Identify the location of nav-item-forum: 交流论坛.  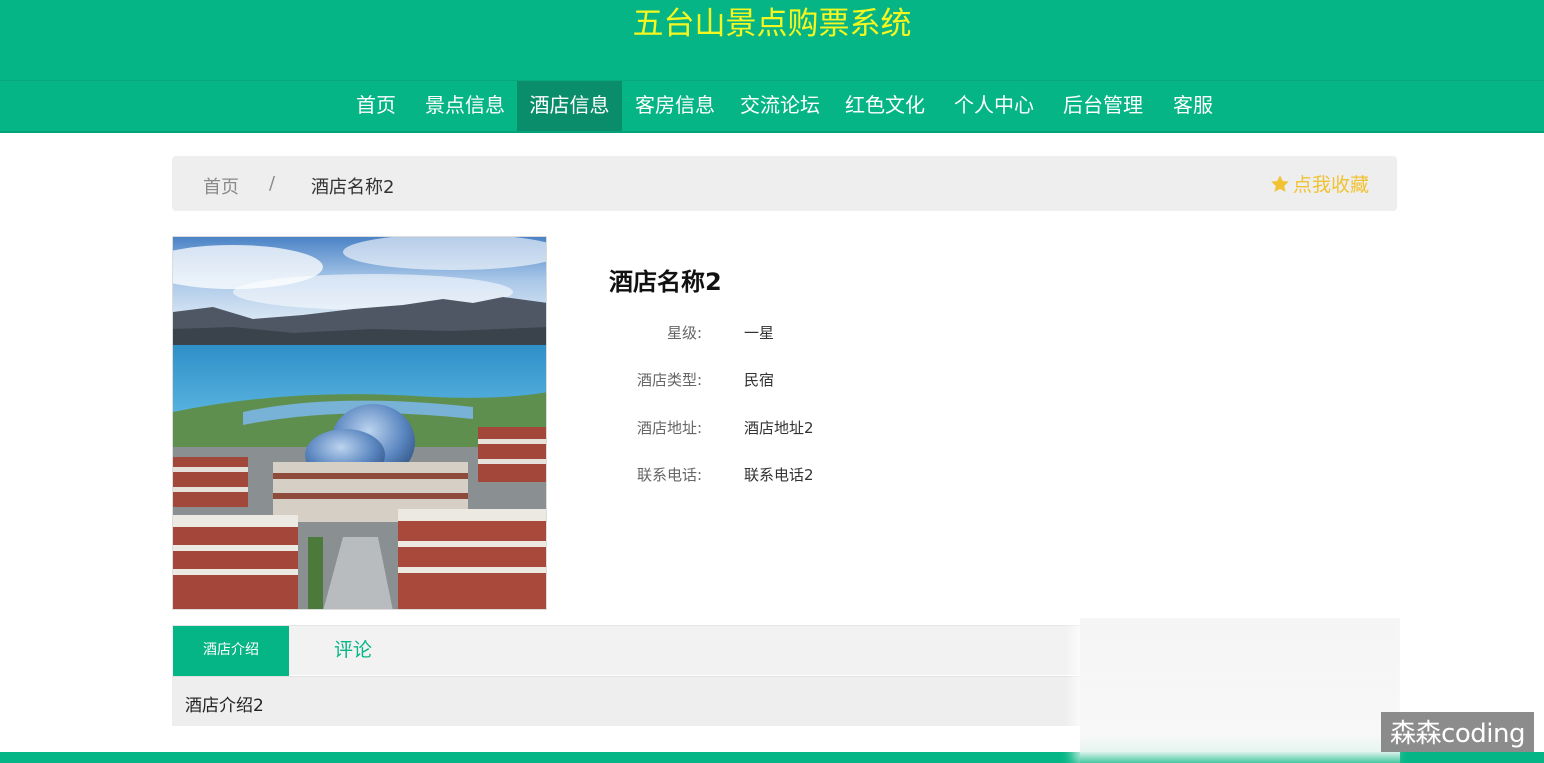
(780, 106).